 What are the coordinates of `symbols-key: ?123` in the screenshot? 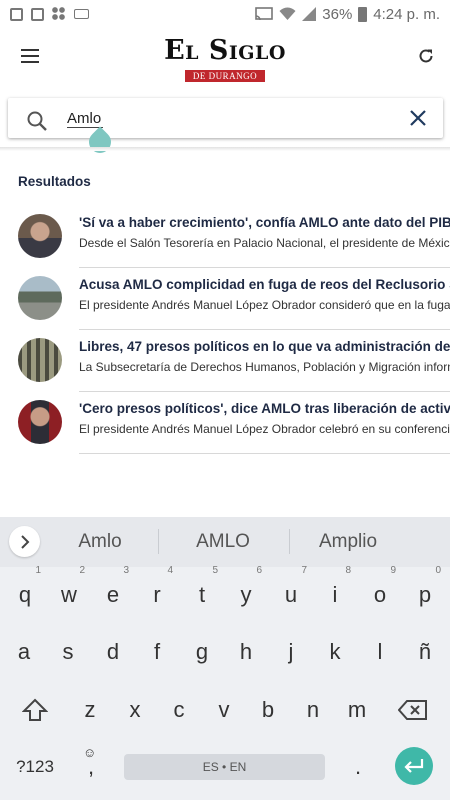 It's located at (35, 767).